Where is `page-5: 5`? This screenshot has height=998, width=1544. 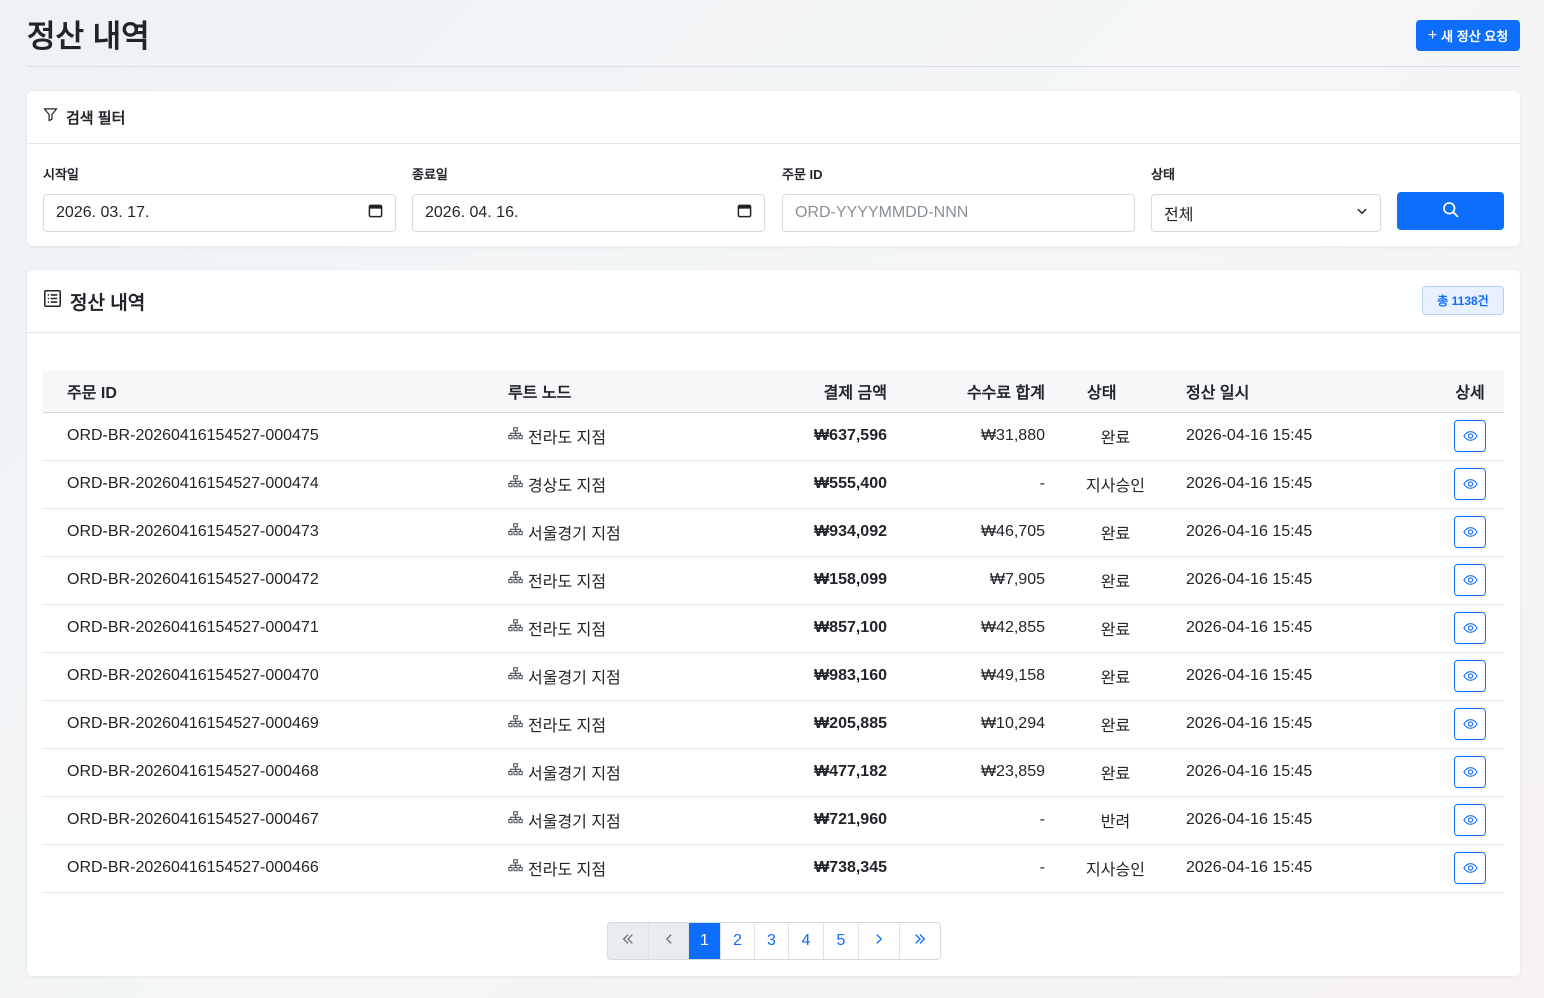 page-5: 5 is located at coordinates (841, 941).